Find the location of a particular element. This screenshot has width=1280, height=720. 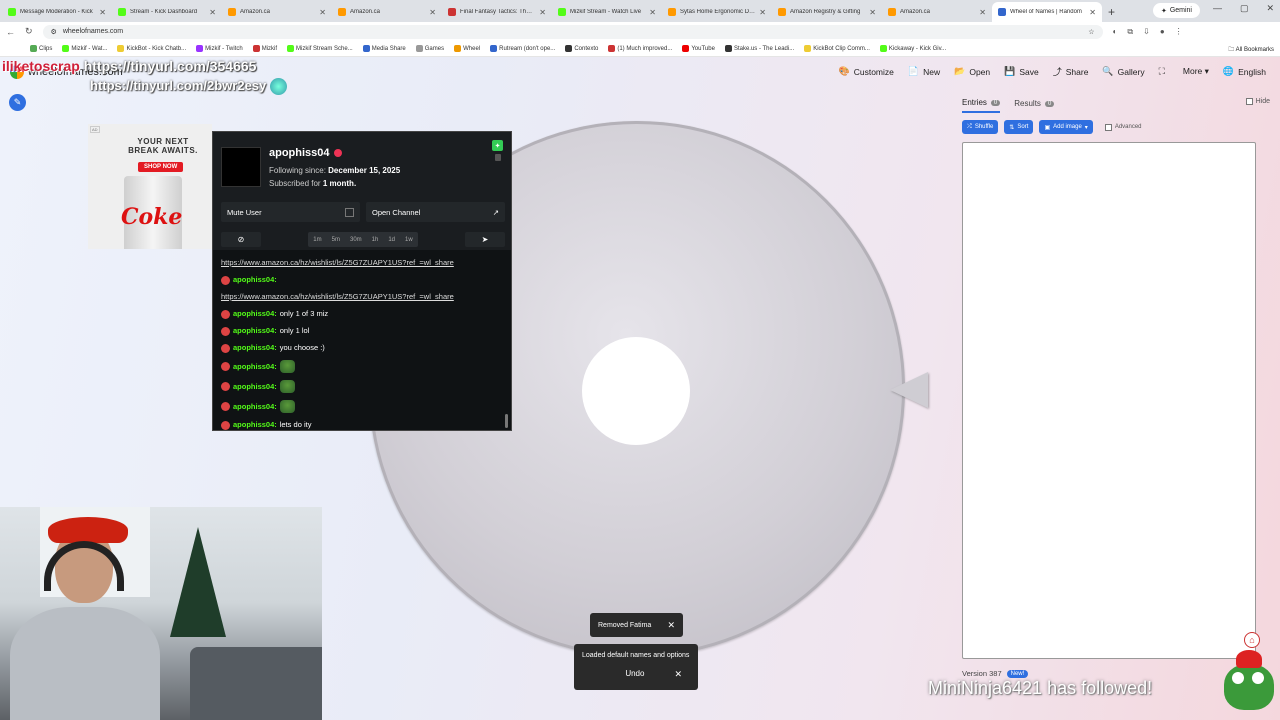

mute-user-toggle: Mute User is located at coordinates (290, 212).